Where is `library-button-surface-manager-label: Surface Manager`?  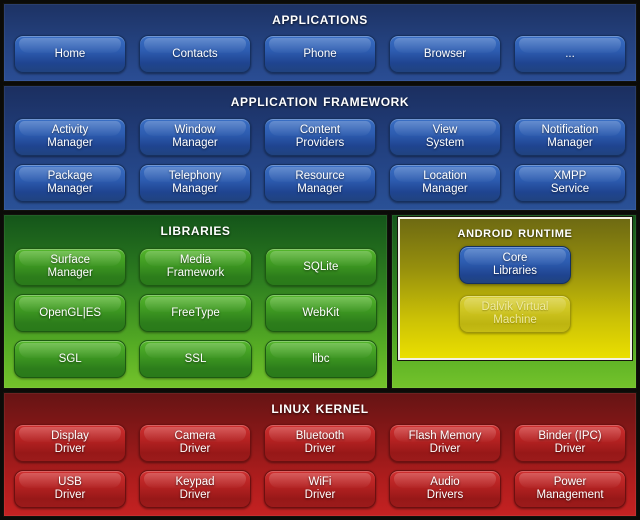 library-button-surface-manager-label: Surface Manager is located at coordinates (70, 267).